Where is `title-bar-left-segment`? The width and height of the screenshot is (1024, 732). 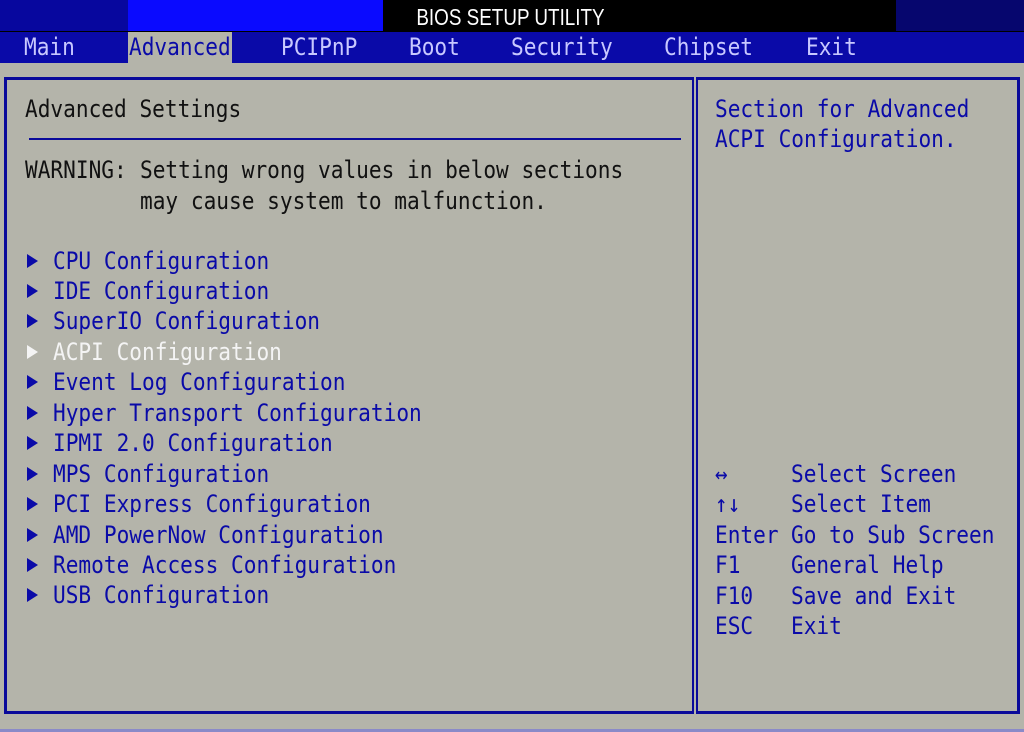
title-bar-left-segment is located at coordinates (64, 15).